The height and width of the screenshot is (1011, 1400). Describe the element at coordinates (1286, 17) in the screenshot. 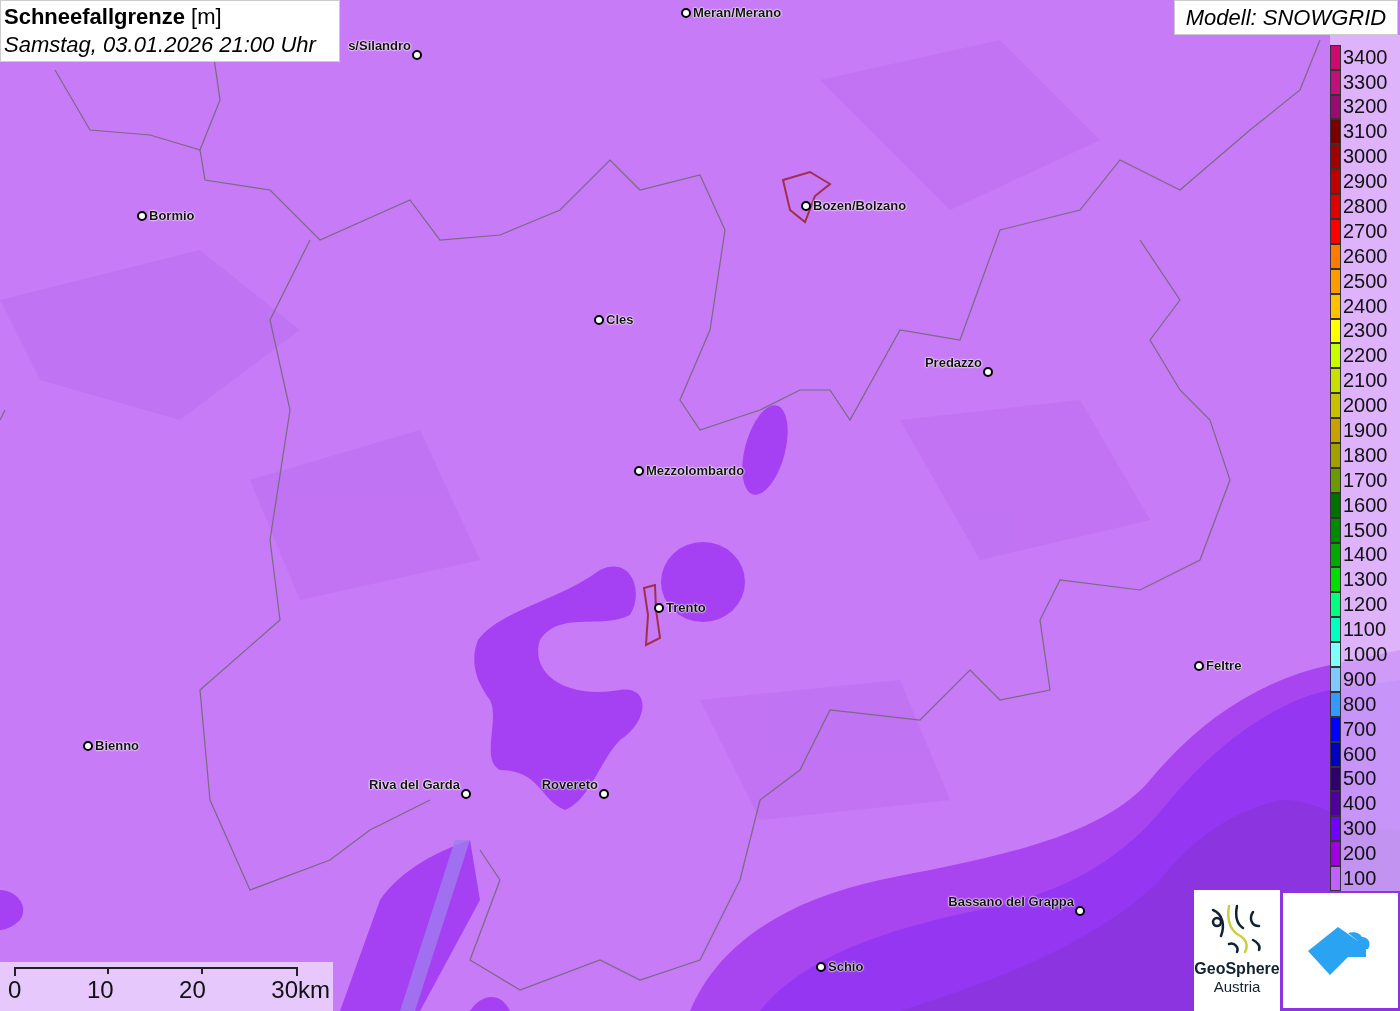

I see `model-label: Modell: SNOWGRID` at that location.